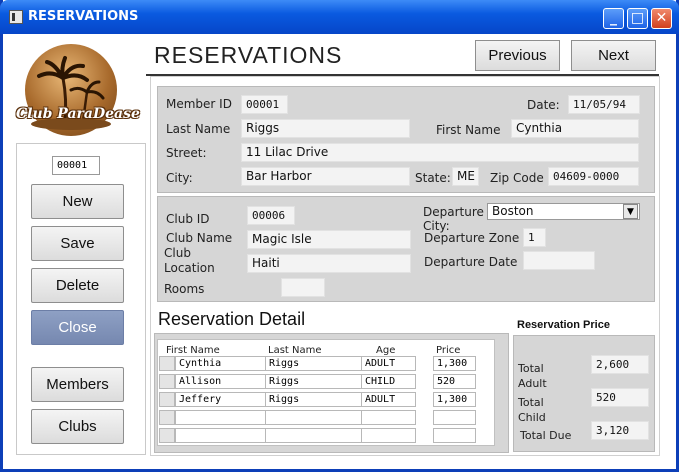 The width and height of the screenshot is (679, 472). What do you see at coordinates (186, 153) in the screenshot?
I see `street-label: Street:` at bounding box center [186, 153].